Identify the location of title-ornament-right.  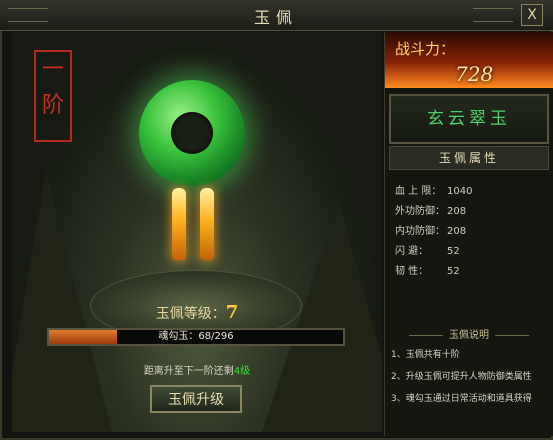
(493, 15).